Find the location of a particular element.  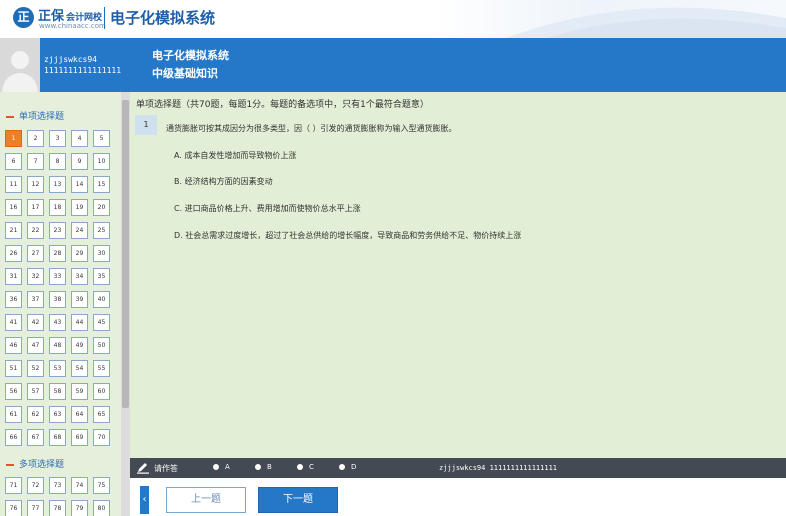

user-id: zjjjswkcs94 is located at coordinates (70, 59).